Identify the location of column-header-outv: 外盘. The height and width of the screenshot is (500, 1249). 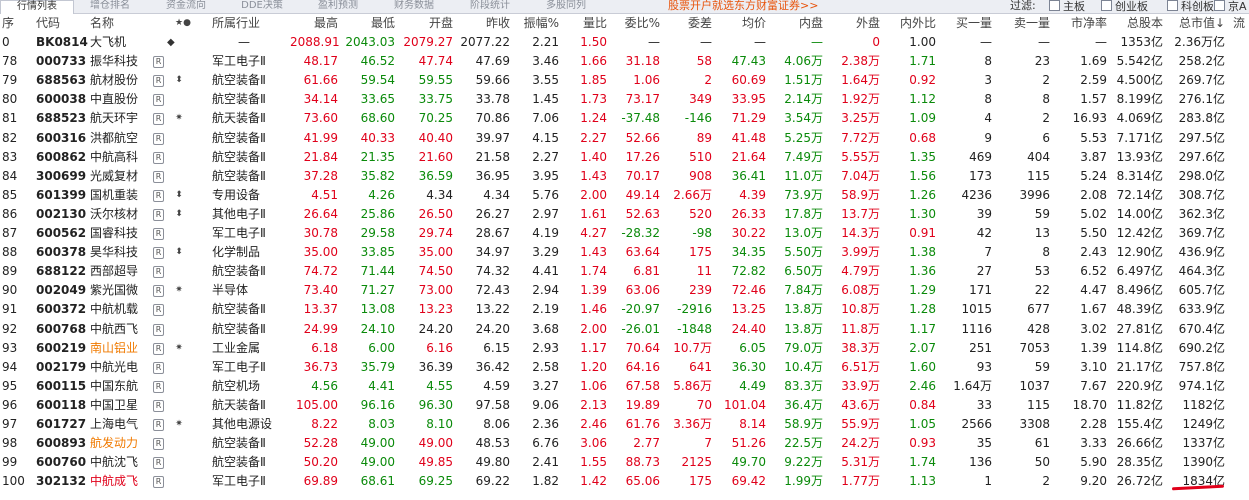
(852, 23).